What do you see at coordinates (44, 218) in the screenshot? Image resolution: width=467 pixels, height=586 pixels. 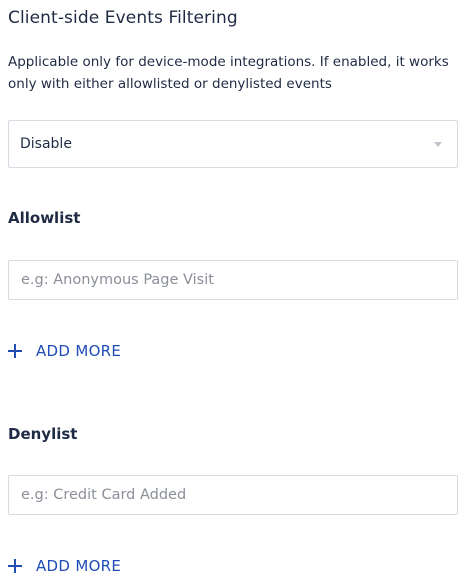 I see `allowlist-label: Allowlist` at bounding box center [44, 218].